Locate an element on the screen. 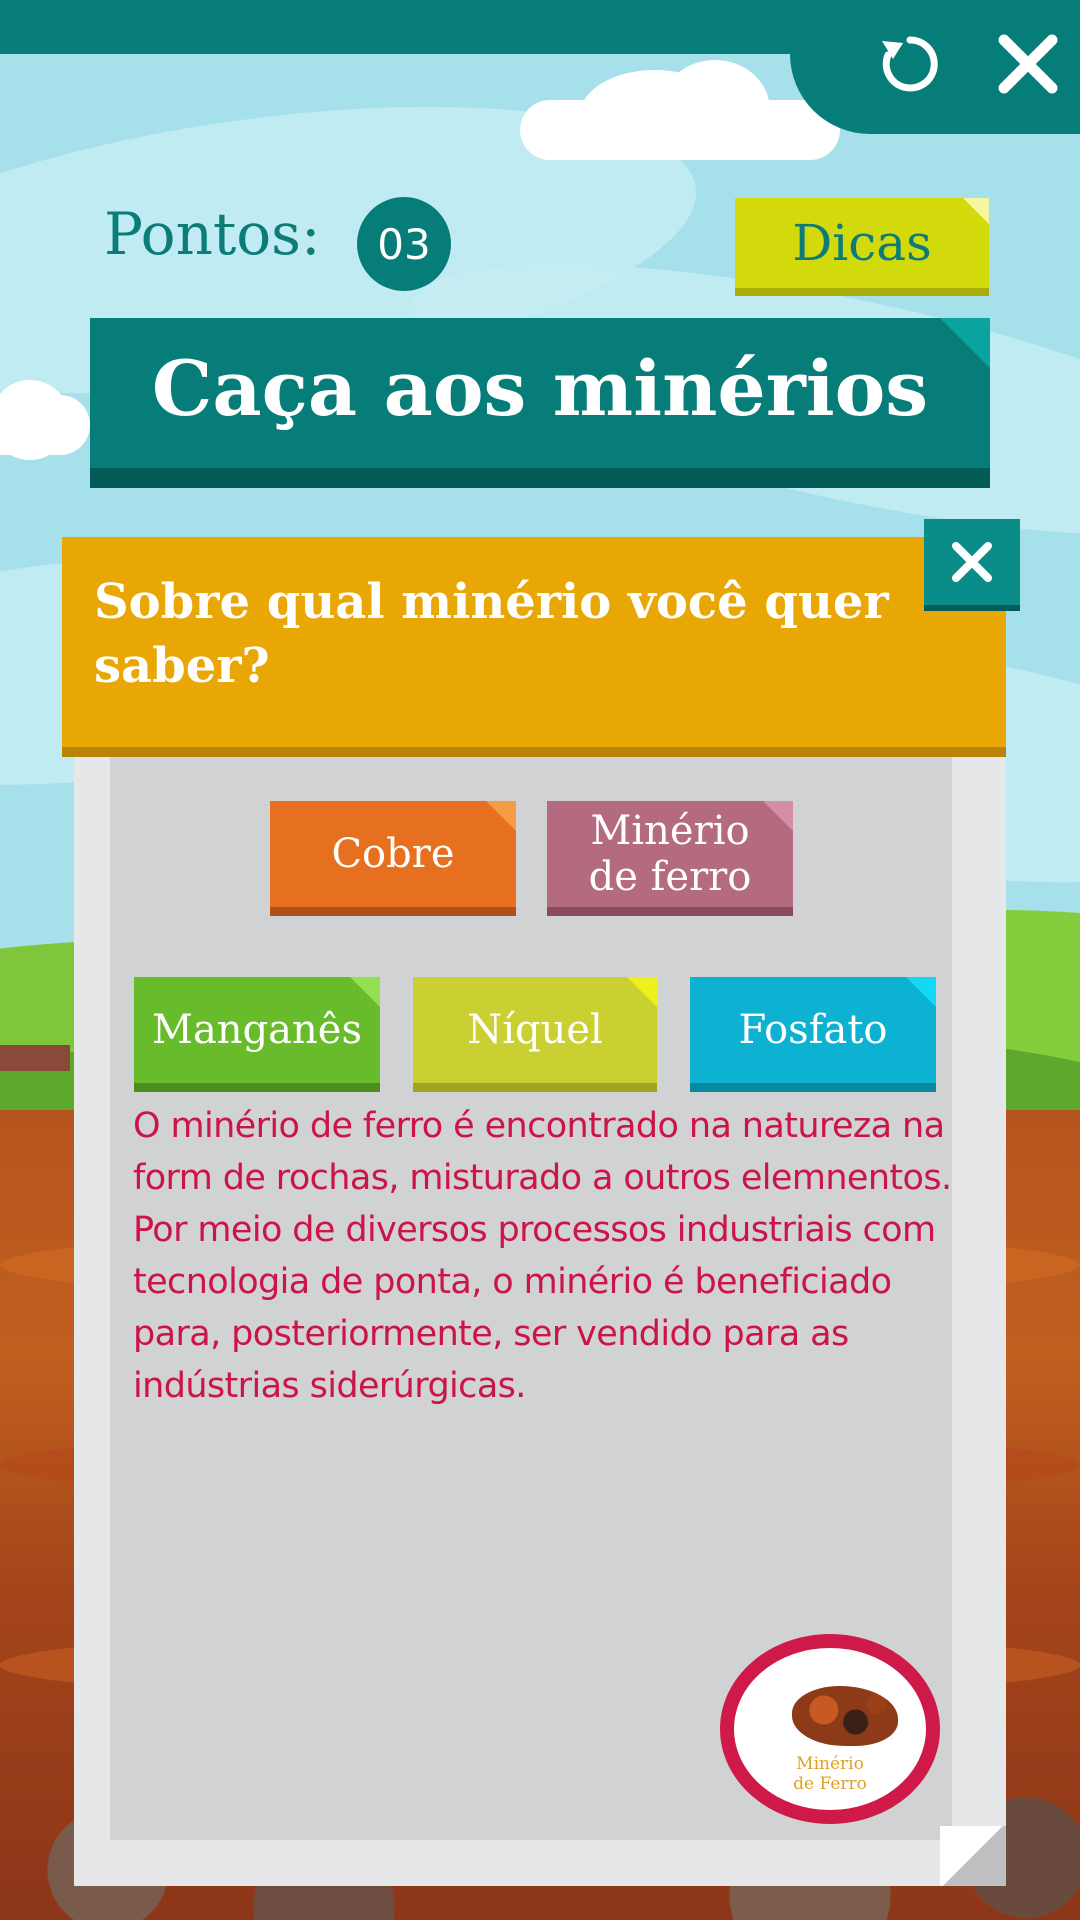 The height and width of the screenshot is (1920, 1080). selected-mineral-label-line2: de Ferro is located at coordinates (830, 1784).